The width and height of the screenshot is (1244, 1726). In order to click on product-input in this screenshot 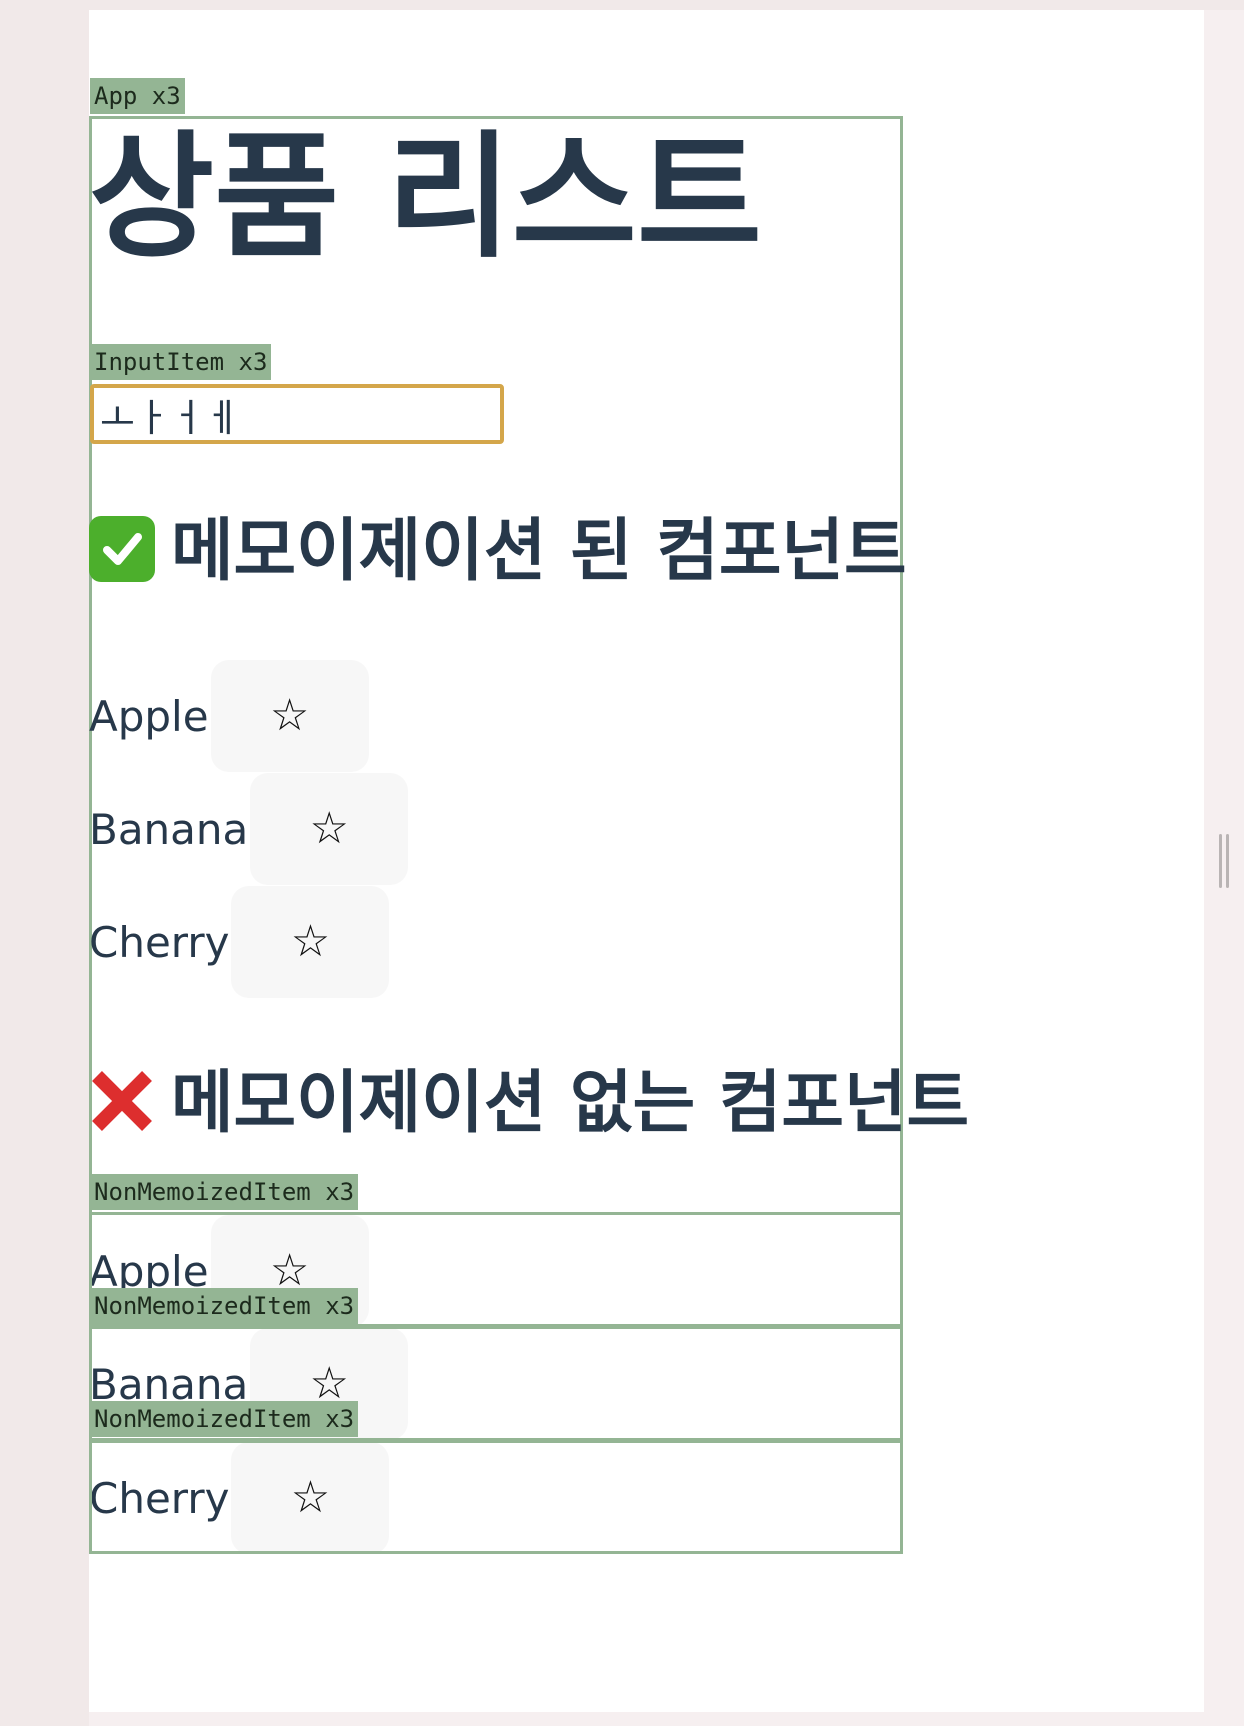, I will do `click(297, 414)`.